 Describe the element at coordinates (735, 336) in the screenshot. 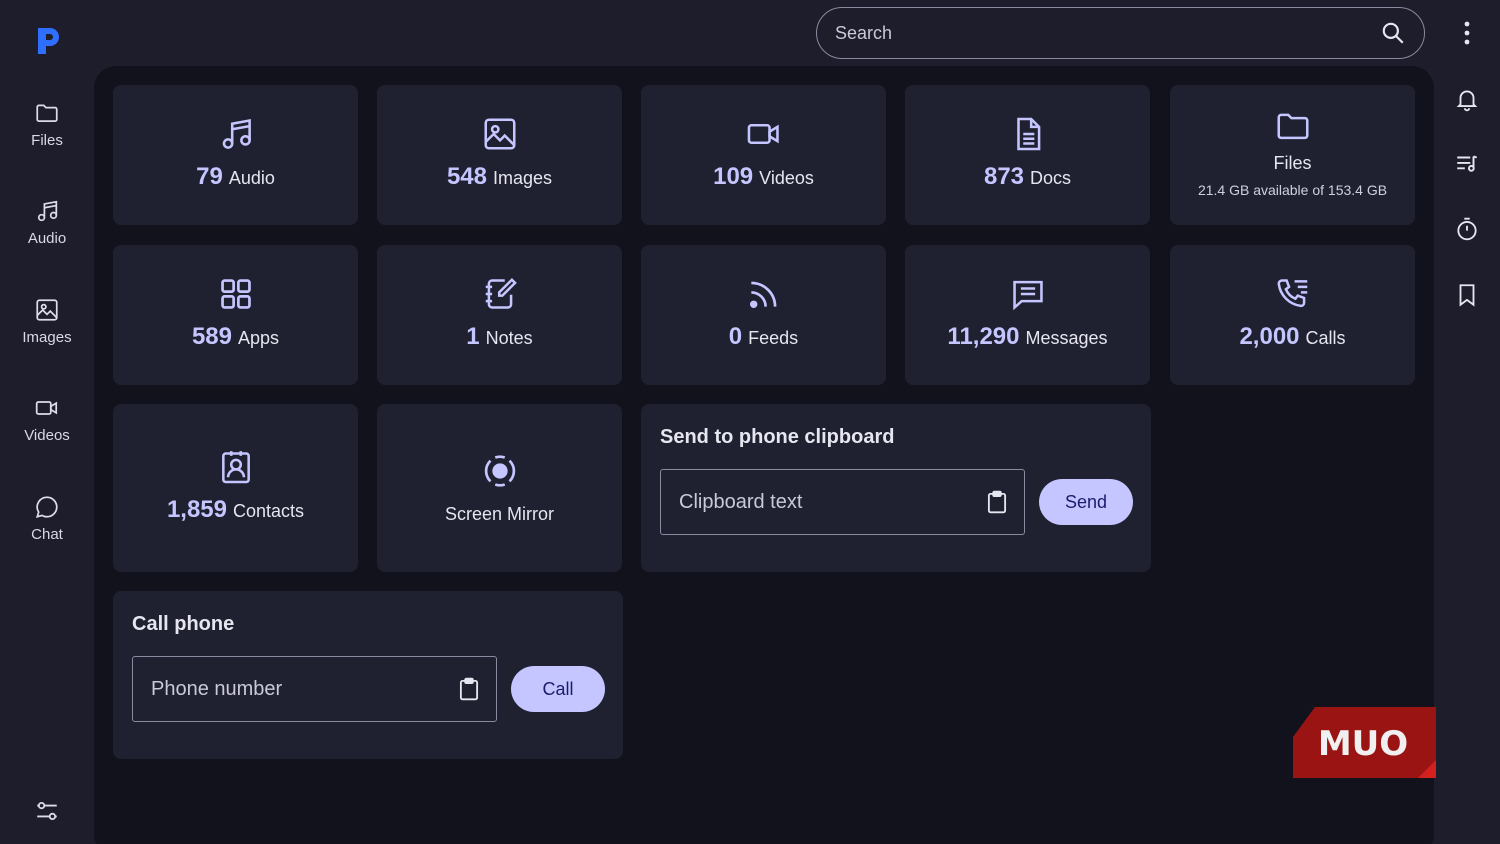

I see `feeds-count: 0` at that location.